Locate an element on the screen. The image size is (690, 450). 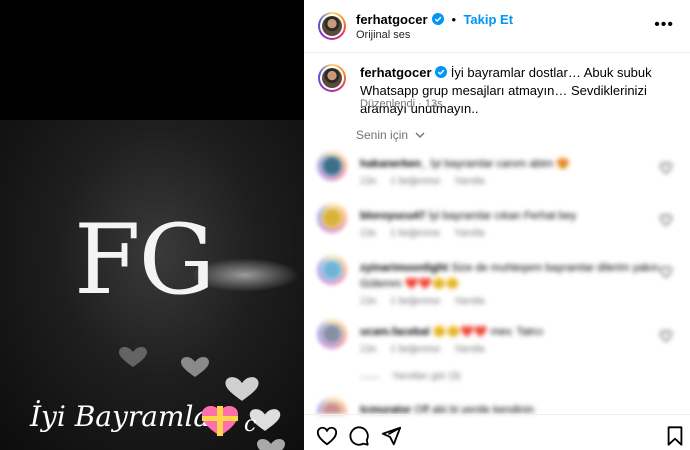
caption-age: 13s is located at coordinates (434, 104).